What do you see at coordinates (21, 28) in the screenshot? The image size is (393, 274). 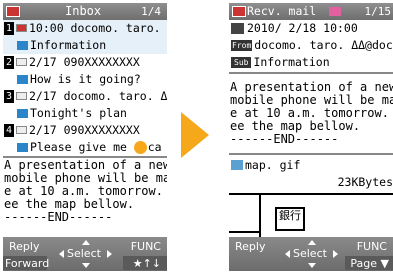 I see `unread-mail-icon` at bounding box center [21, 28].